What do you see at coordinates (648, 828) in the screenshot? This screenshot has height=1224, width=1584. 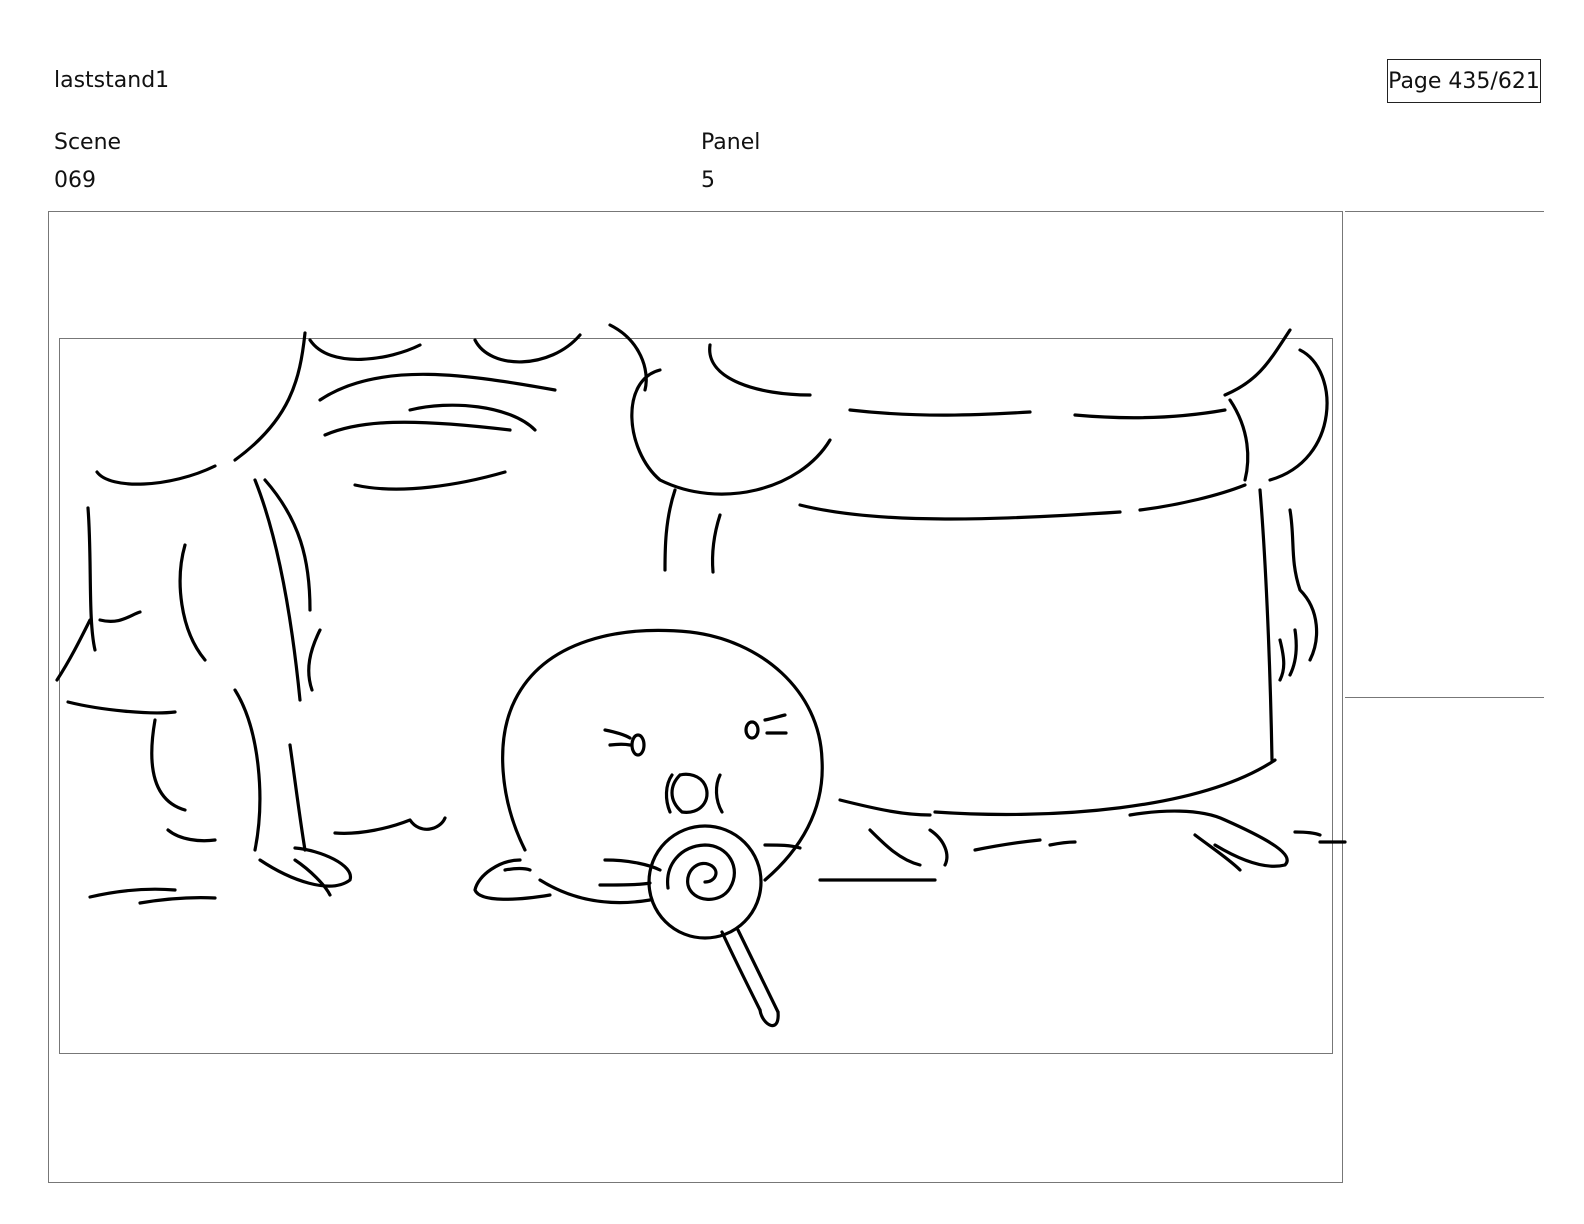 I see `lollipop-character-sketch` at bounding box center [648, 828].